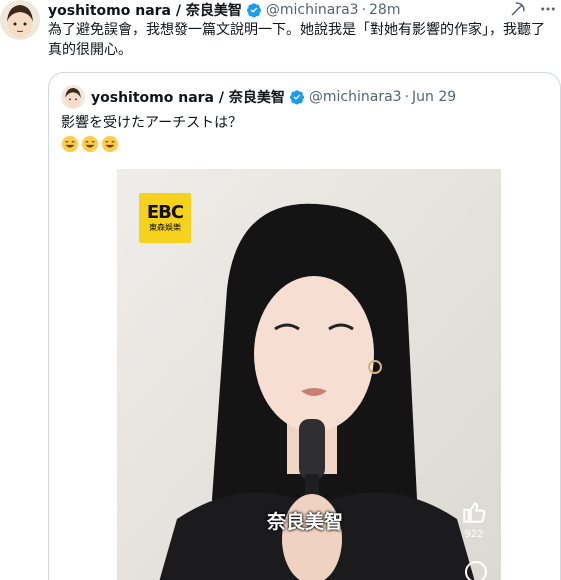 This screenshot has width=561, height=580. I want to click on tweet-header: yoshitomo nara / 奈良美智 @michinara3 · 28m, so click(224, 10).